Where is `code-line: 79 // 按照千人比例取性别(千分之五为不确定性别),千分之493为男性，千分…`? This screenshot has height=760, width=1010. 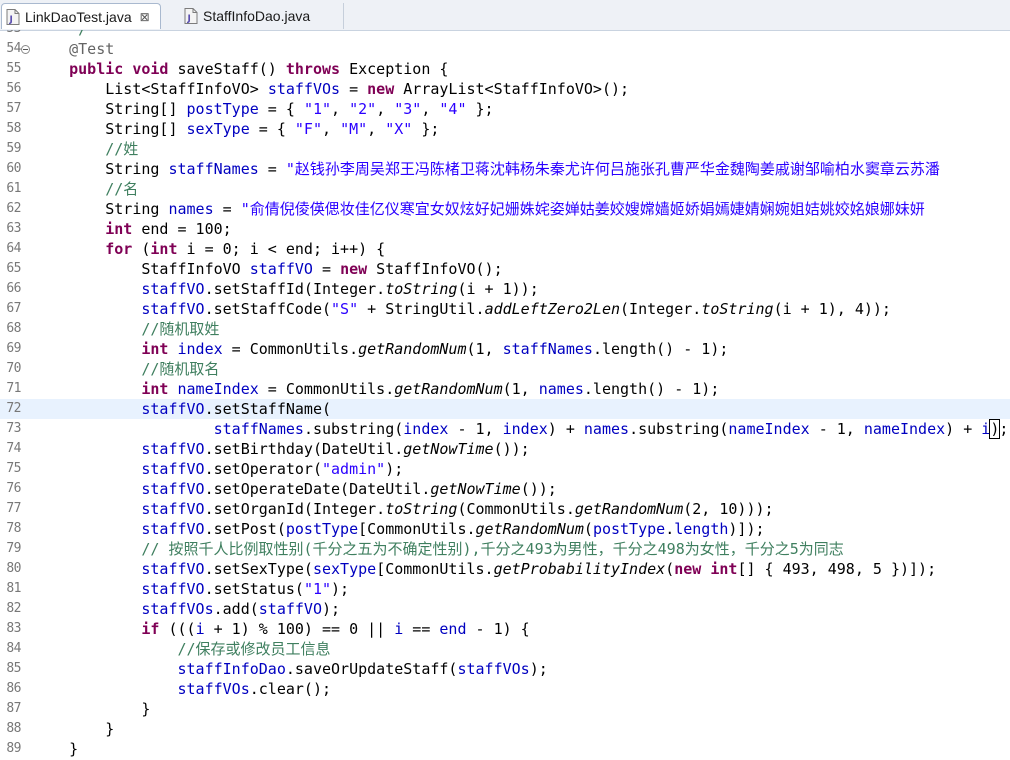 code-line: 79 // 按照千人比例取性别(千分之五为不确定性别),千分之493为男性，千分… is located at coordinates (505, 549).